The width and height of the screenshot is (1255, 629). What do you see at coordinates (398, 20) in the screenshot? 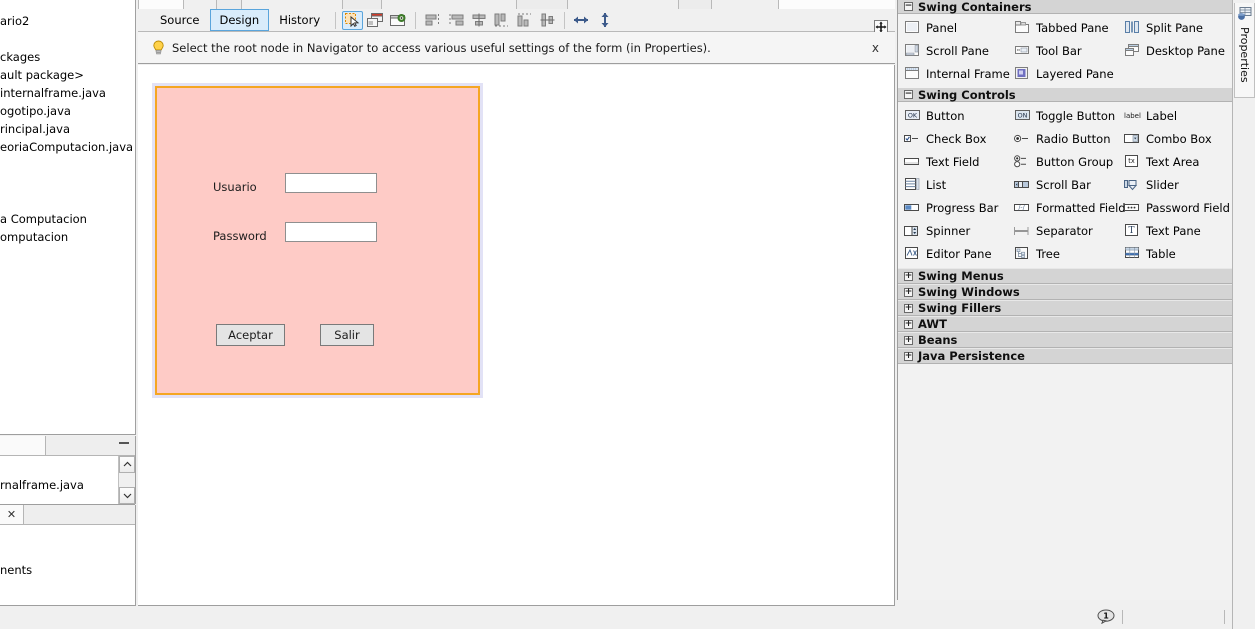
I see `preview-design-icon` at bounding box center [398, 20].